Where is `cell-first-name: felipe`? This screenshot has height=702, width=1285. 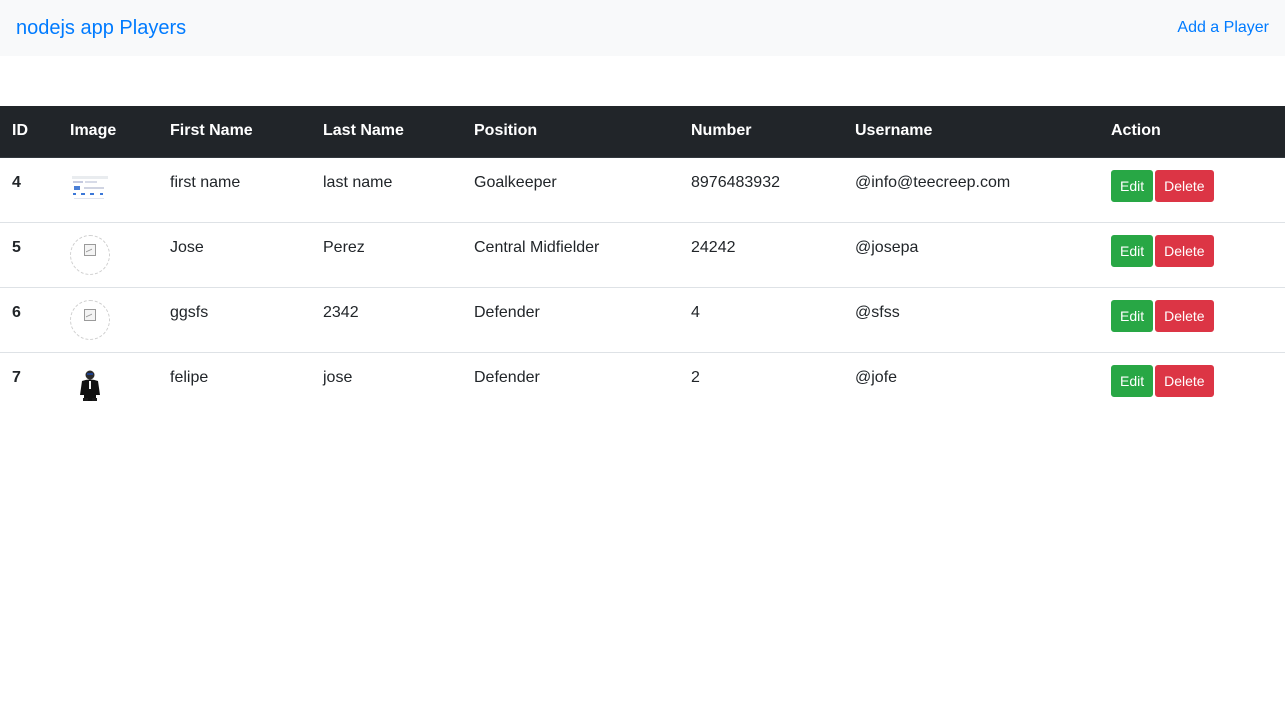
cell-first-name: felipe is located at coordinates (234, 384).